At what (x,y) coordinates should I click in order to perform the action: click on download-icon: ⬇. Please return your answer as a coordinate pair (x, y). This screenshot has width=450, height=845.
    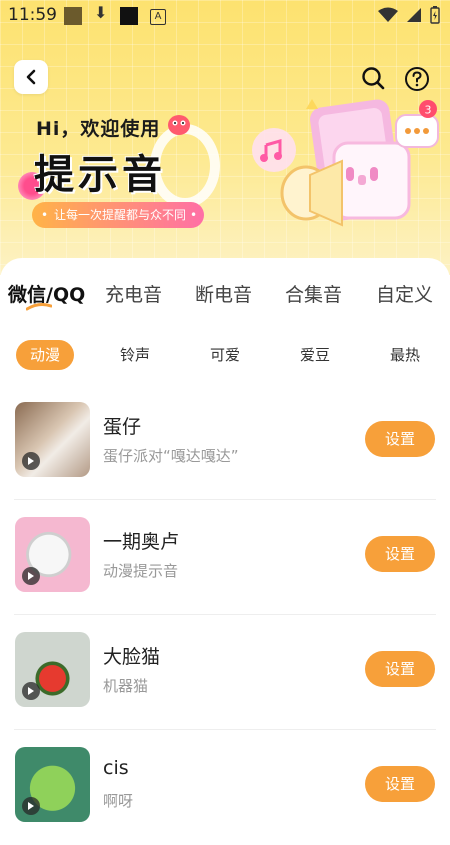
    Looking at the image, I should click on (101, 12).